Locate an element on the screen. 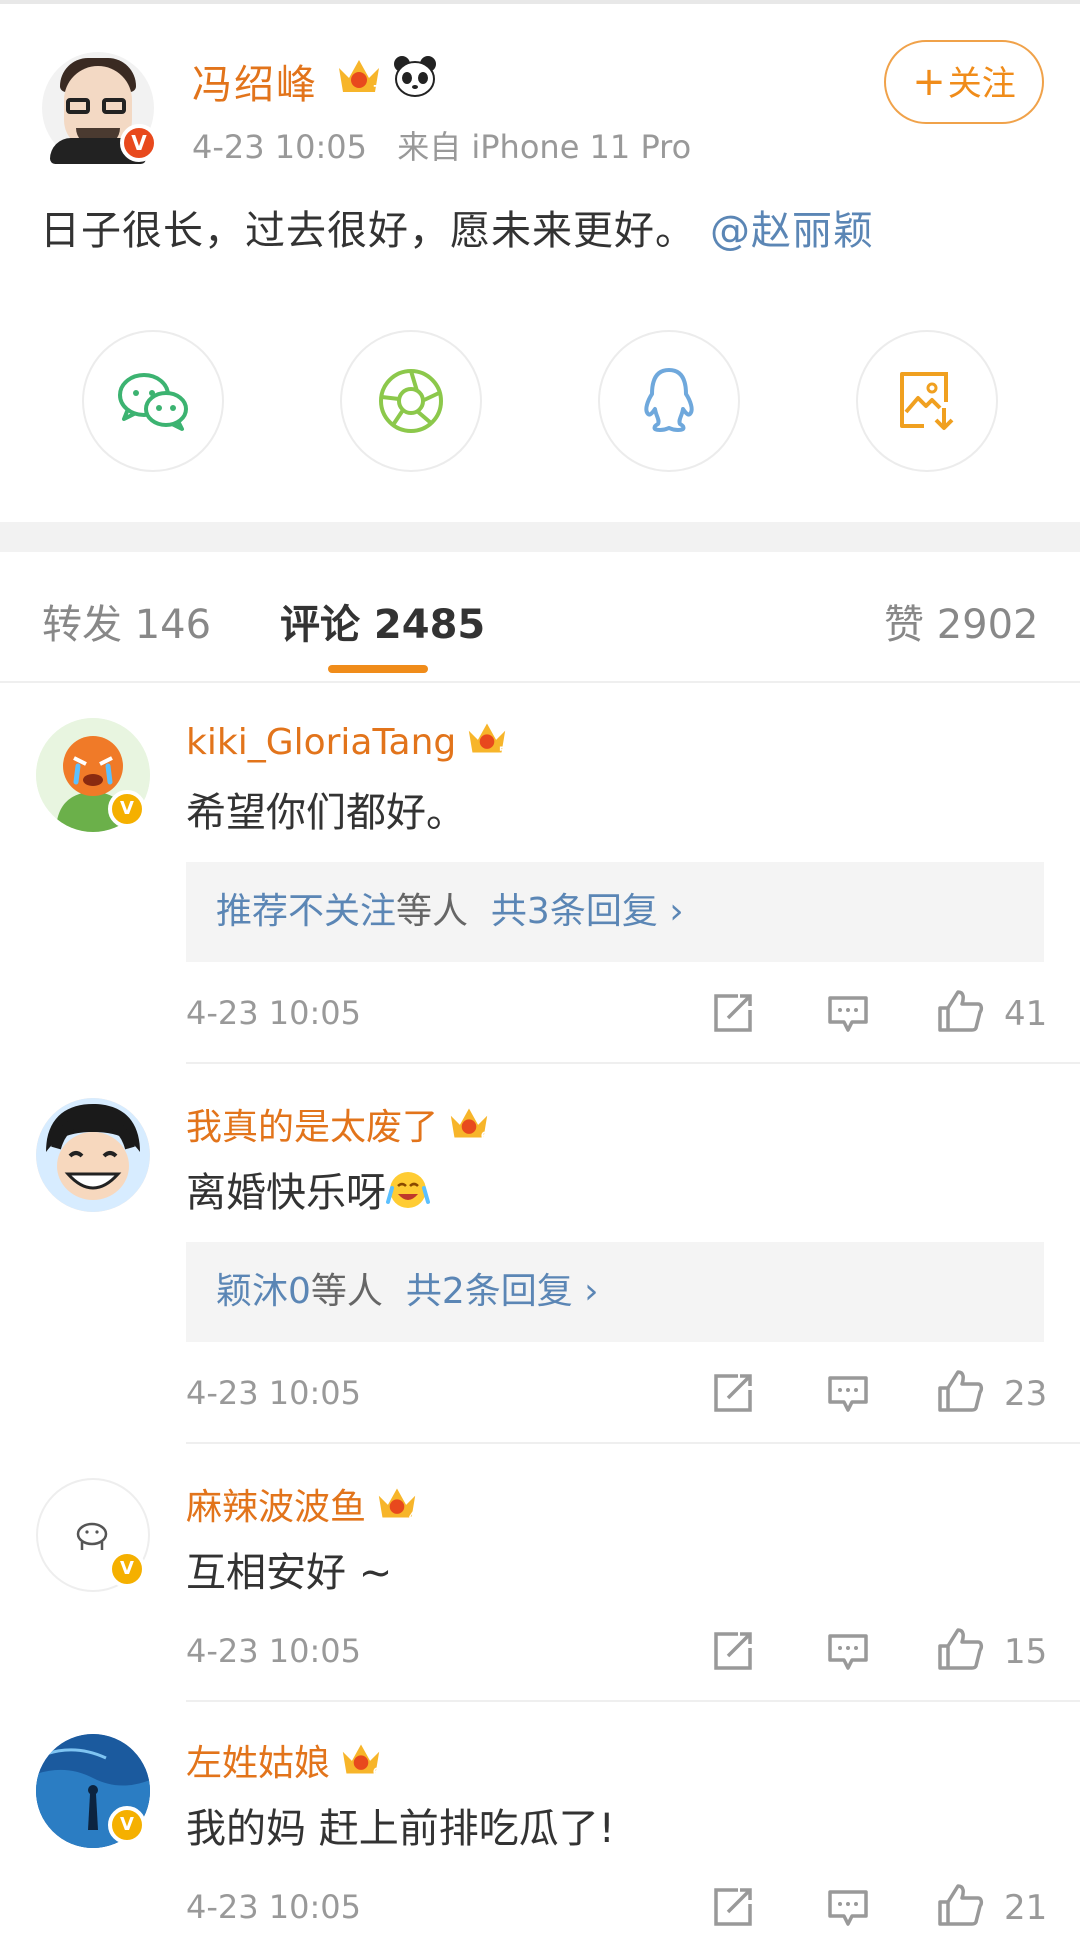 The image size is (1080, 1942). follow-button: +关注 is located at coordinates (964, 82).